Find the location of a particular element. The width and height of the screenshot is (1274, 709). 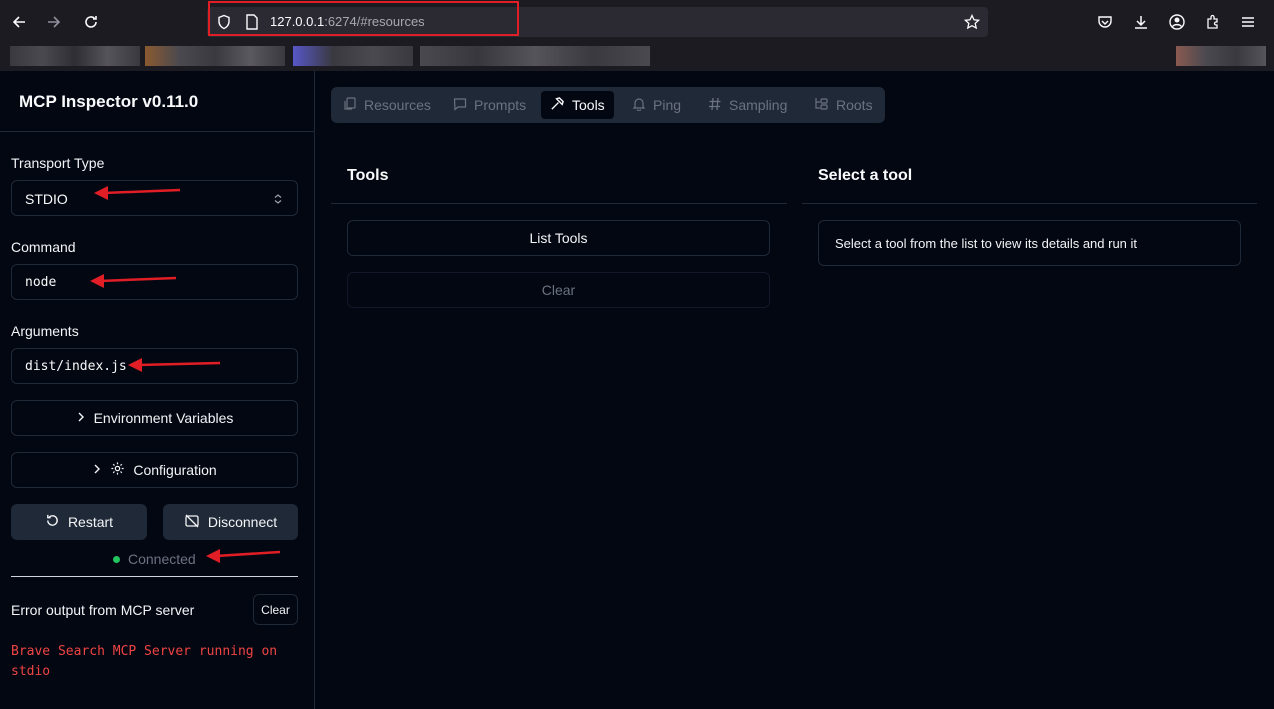

tab-resources: Resources is located at coordinates (387, 105).